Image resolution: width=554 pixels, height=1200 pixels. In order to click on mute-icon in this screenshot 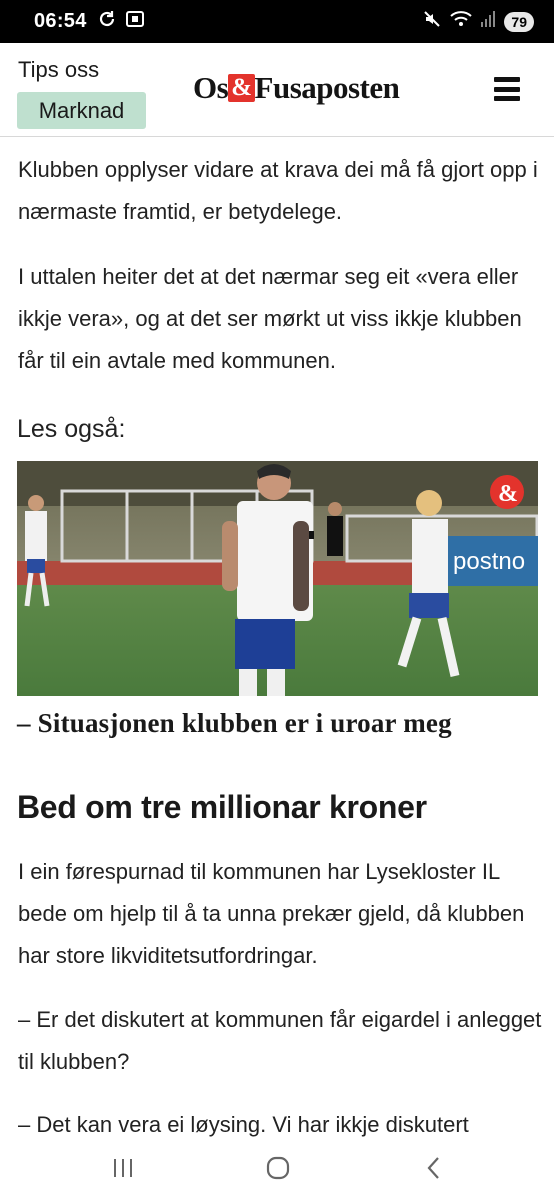, I will do `click(432, 21)`.